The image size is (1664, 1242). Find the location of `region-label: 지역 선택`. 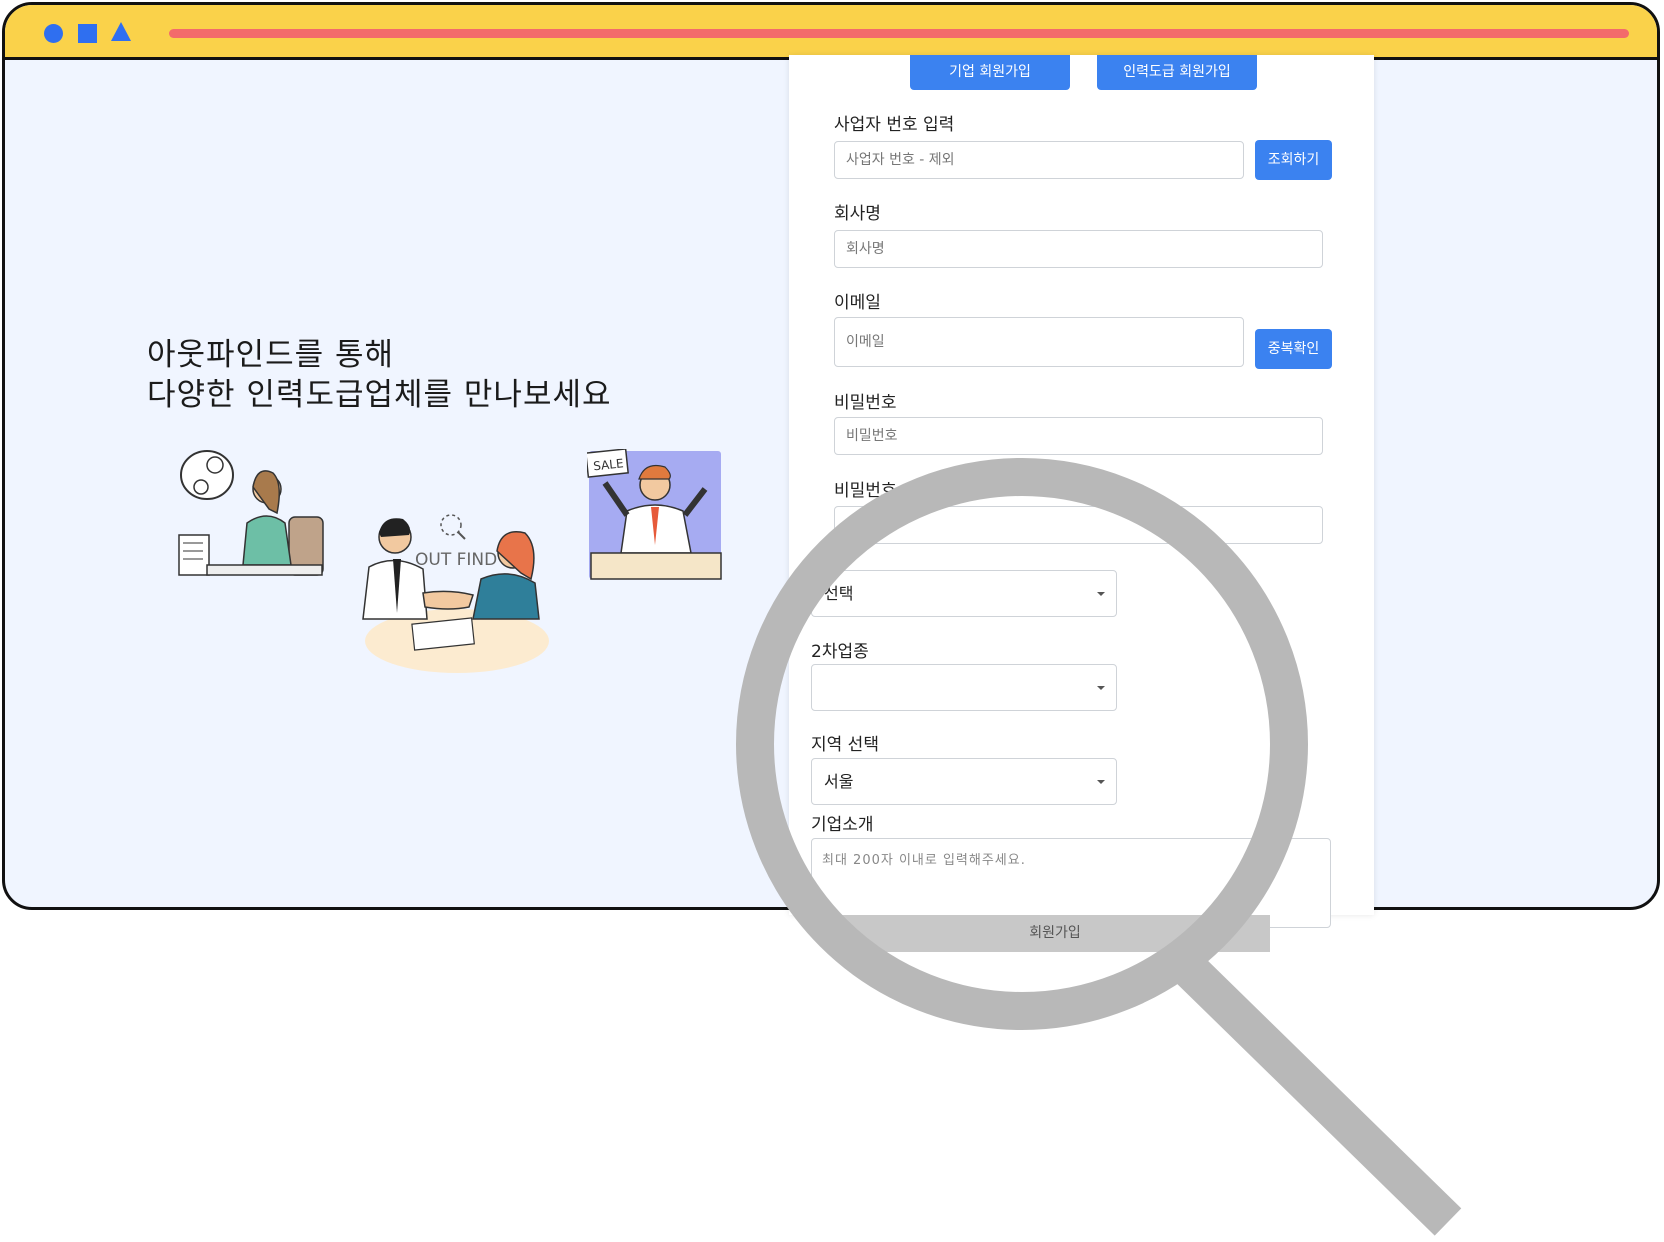

region-label: 지역 선택 is located at coordinates (845, 745).